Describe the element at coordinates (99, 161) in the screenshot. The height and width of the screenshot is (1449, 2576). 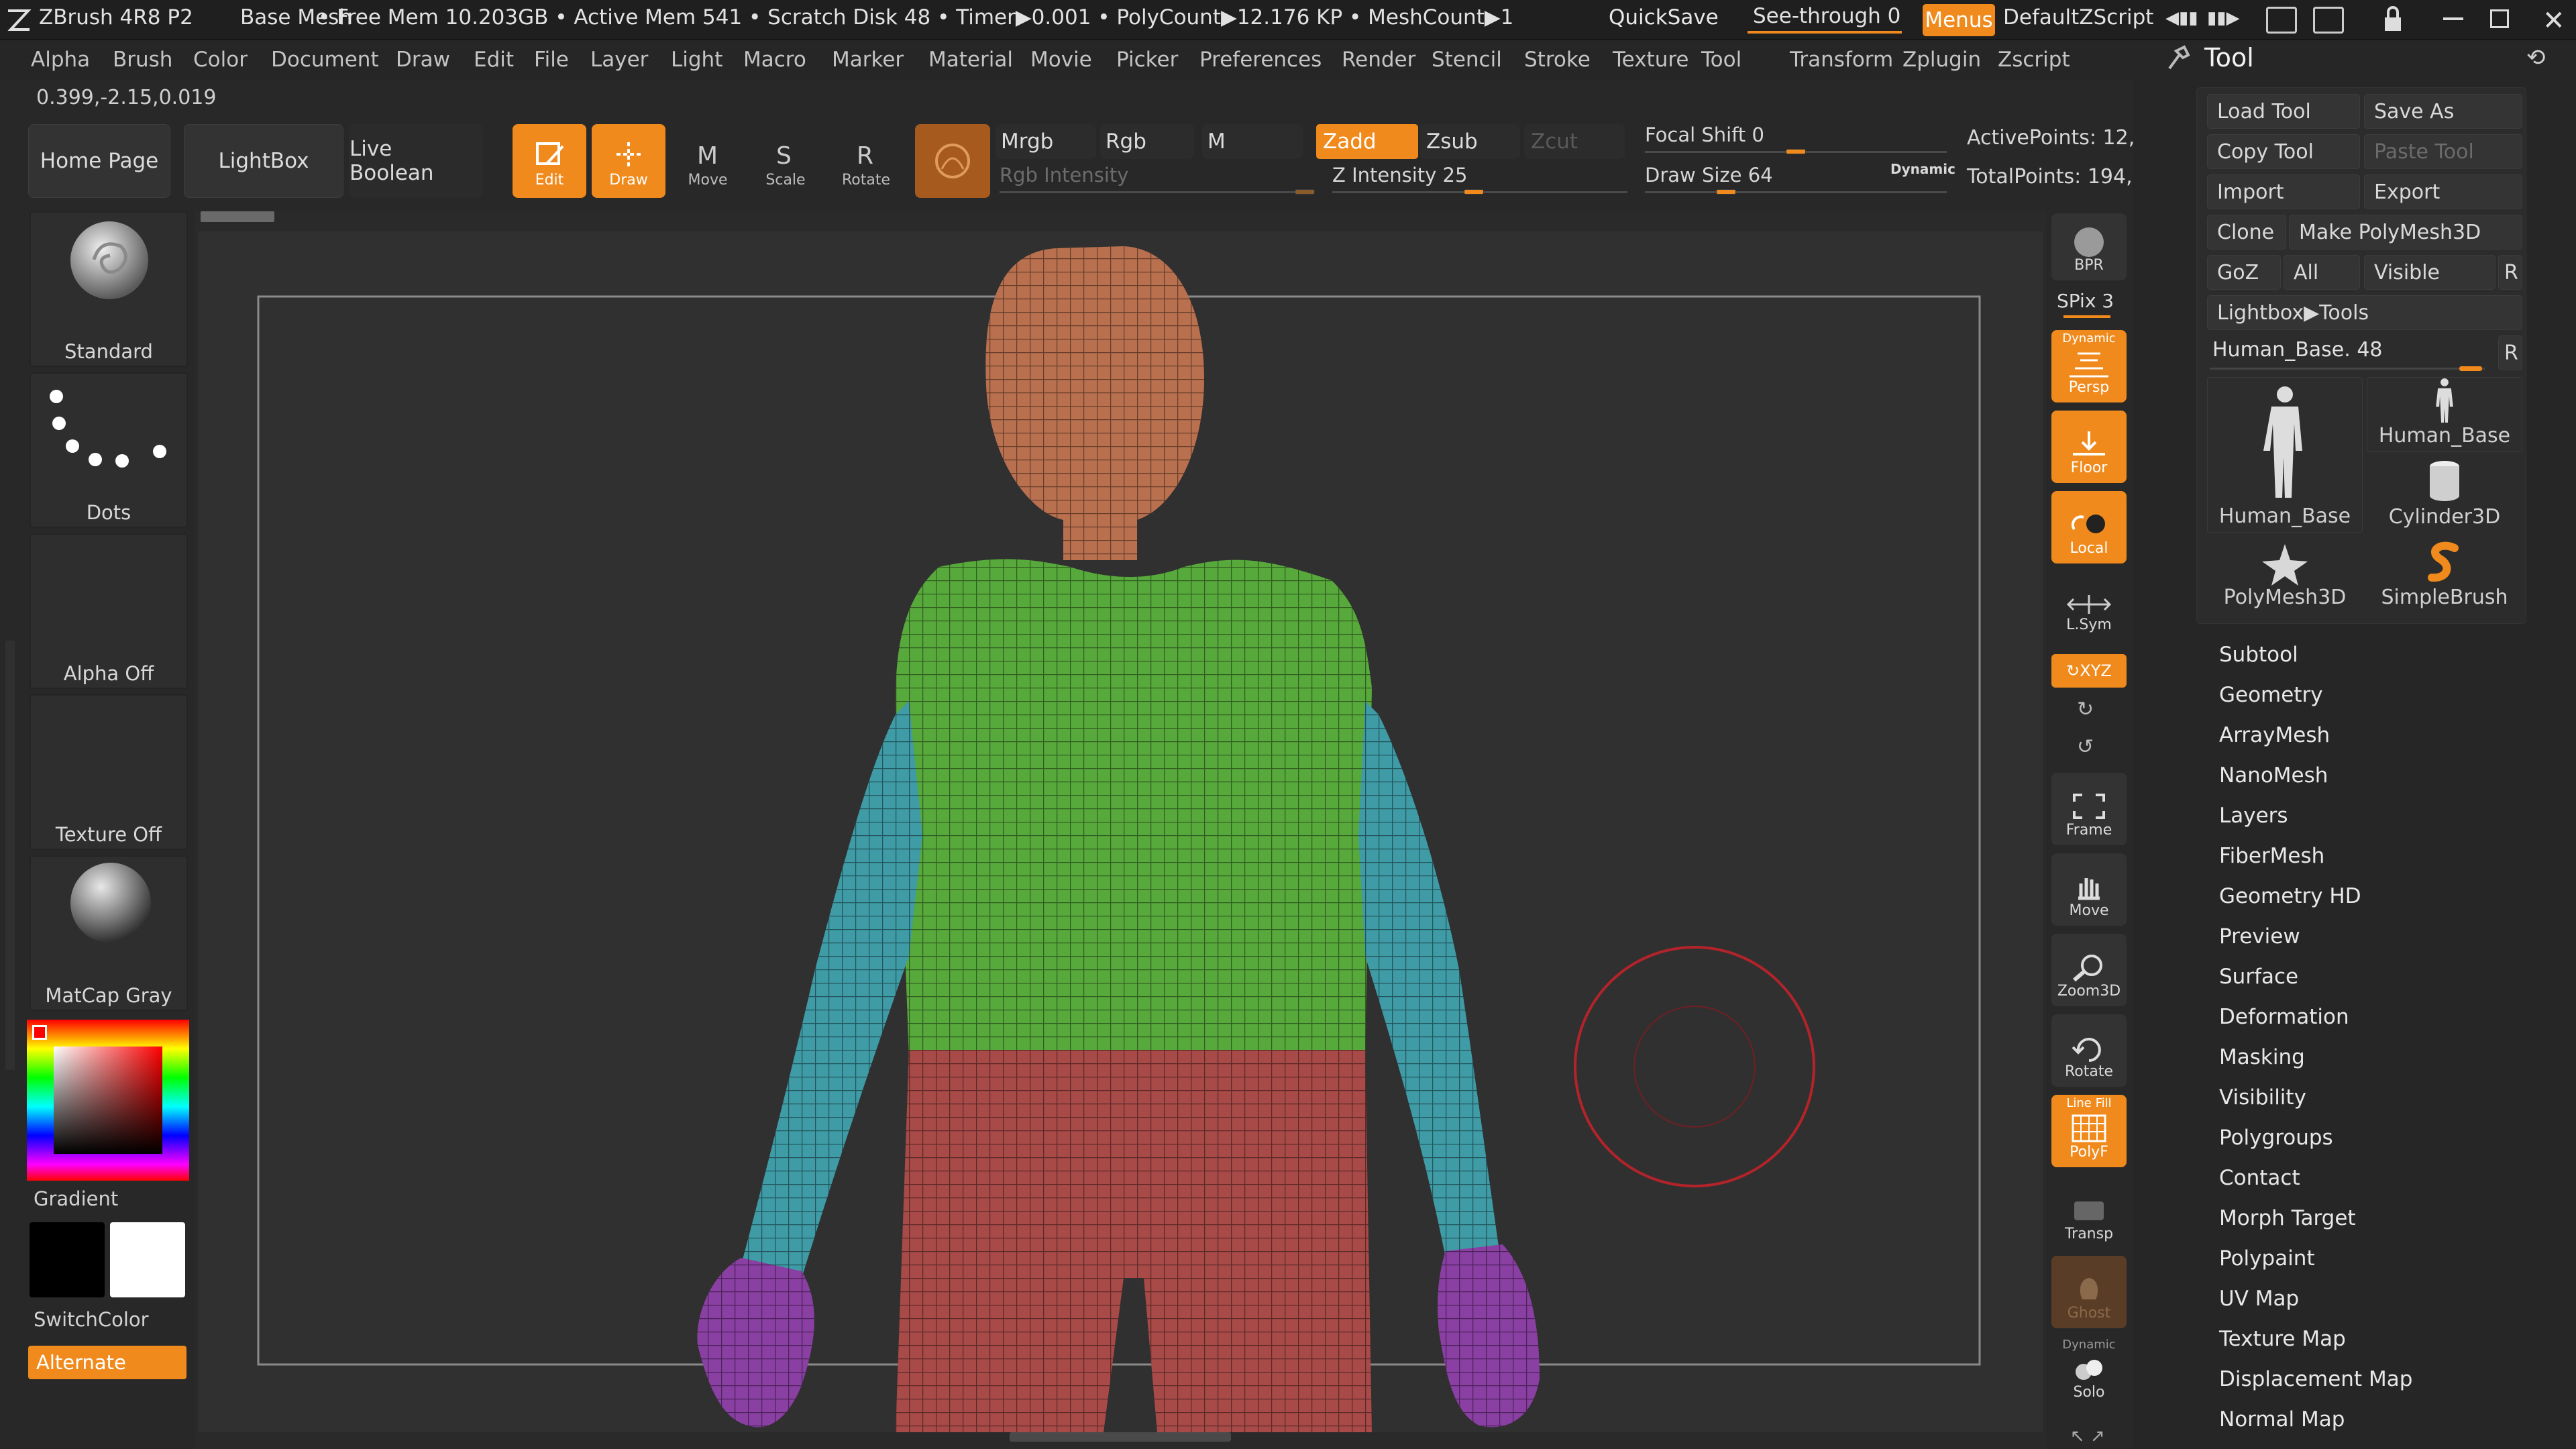
I see `home-page-button: Home Page` at that location.